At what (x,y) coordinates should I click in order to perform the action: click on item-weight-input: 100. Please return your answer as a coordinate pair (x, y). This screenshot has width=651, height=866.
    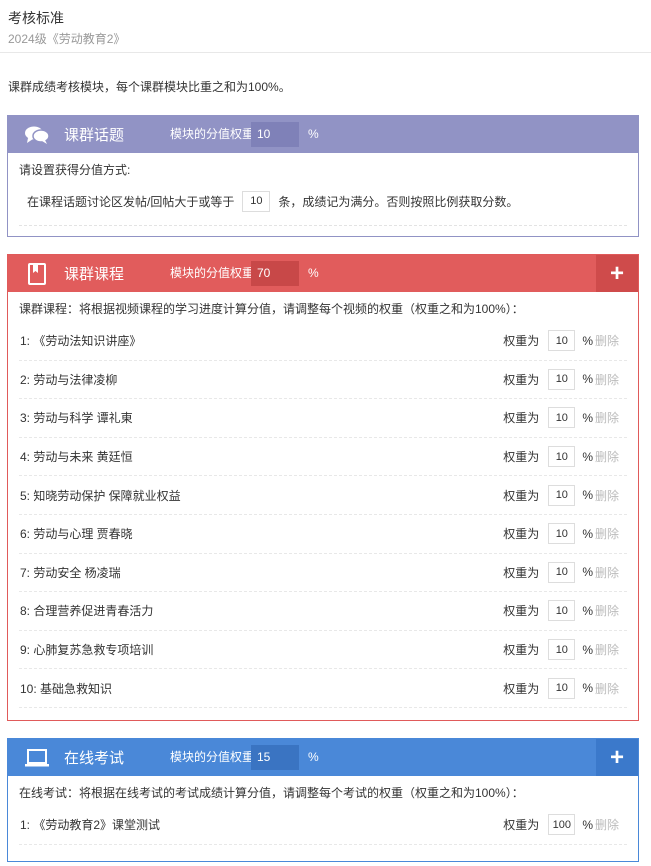
    Looking at the image, I should click on (562, 825).